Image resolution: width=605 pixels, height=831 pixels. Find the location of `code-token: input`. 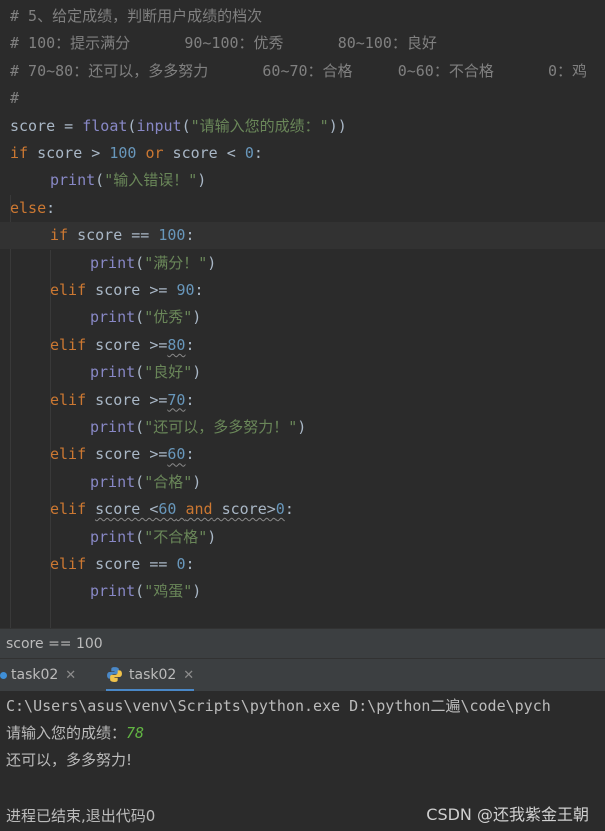

code-token: input is located at coordinates (159, 125).